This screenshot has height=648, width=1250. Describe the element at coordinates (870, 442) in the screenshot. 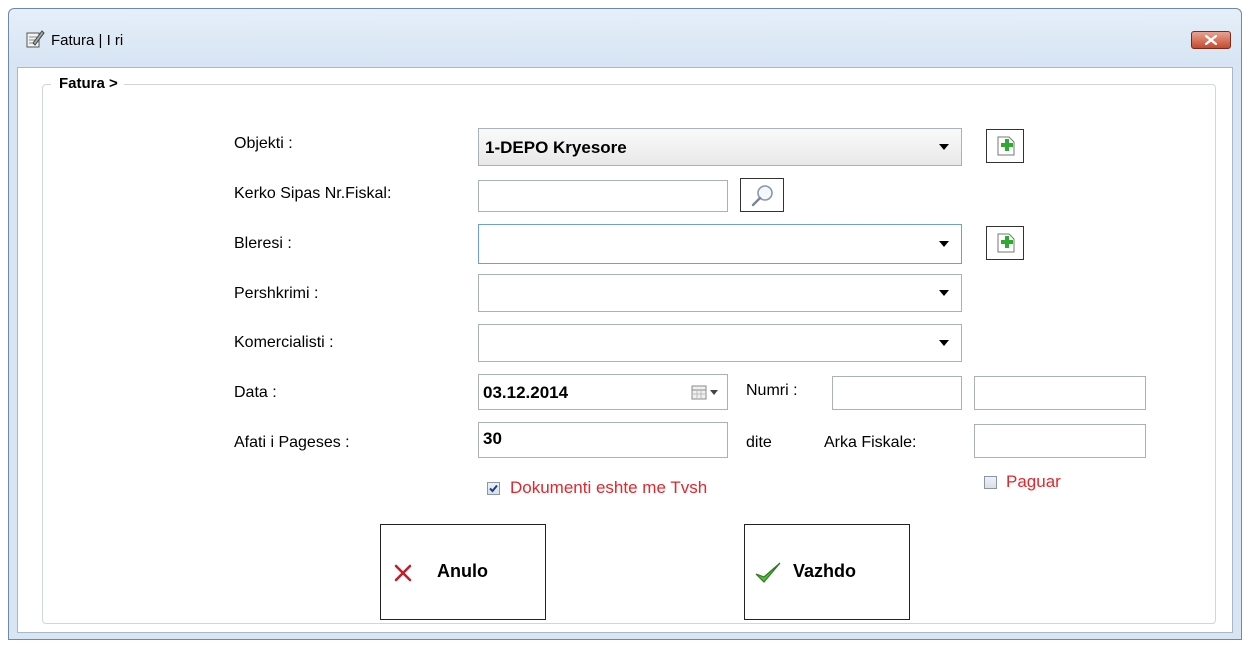

I see `arka-label: Arka Fiskale:` at that location.